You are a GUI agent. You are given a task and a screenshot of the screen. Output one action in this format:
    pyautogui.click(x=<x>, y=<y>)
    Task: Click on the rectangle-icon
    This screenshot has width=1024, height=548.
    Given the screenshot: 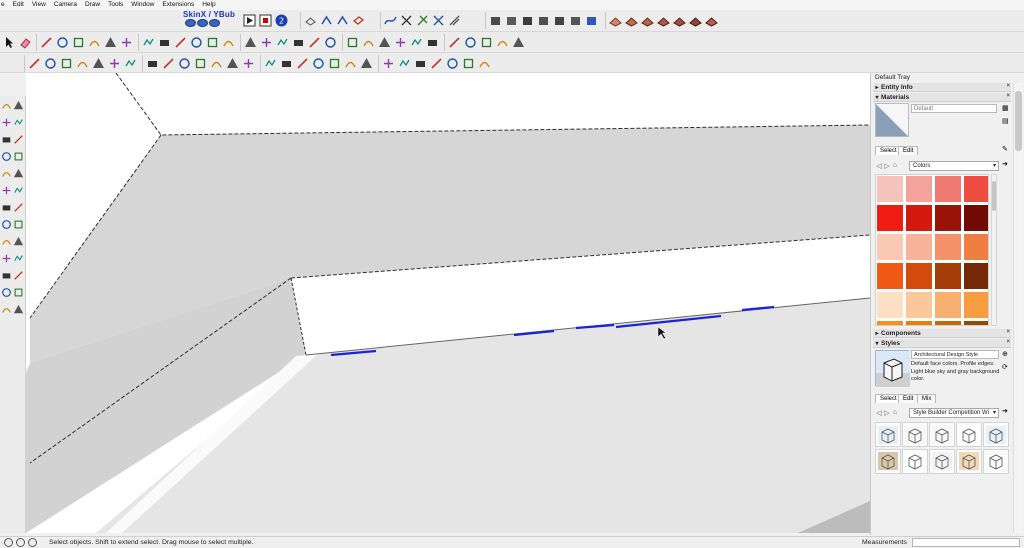 What is the action you would take?
    pyautogui.click(x=18, y=139)
    